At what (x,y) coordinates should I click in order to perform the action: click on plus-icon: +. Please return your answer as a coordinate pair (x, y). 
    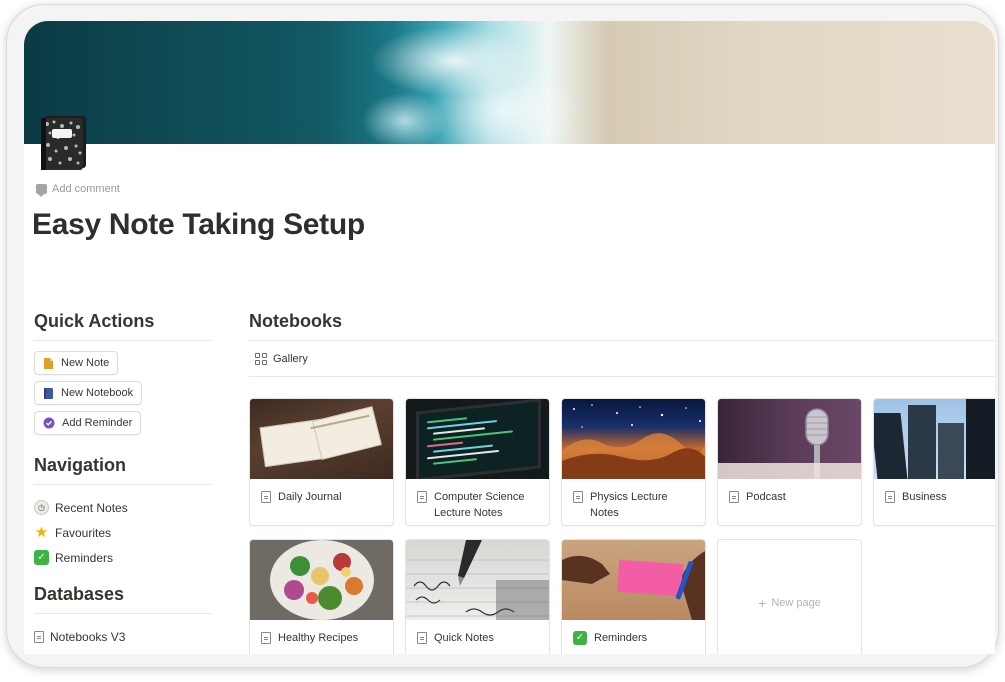
    Looking at the image, I should click on (762, 603).